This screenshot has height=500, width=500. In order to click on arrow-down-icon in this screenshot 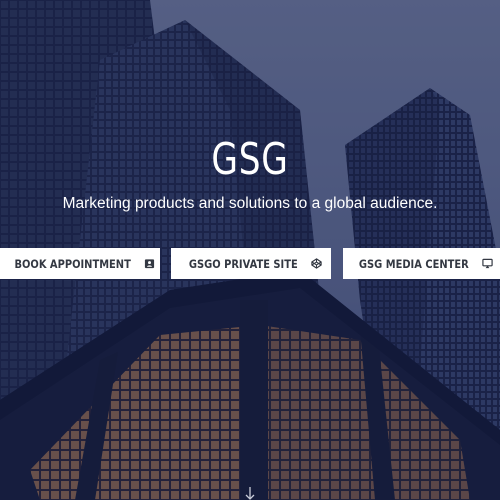, I will do `click(250, 493)`.